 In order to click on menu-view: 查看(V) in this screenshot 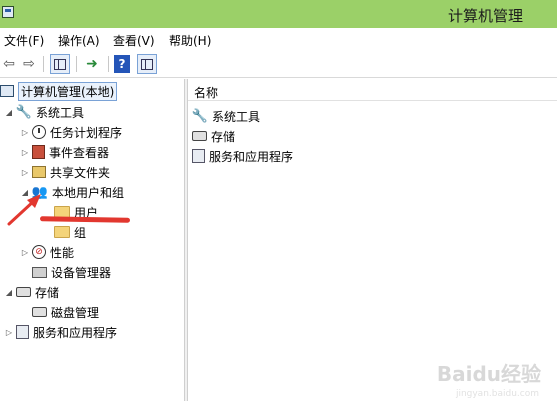, I will do `click(134, 40)`.